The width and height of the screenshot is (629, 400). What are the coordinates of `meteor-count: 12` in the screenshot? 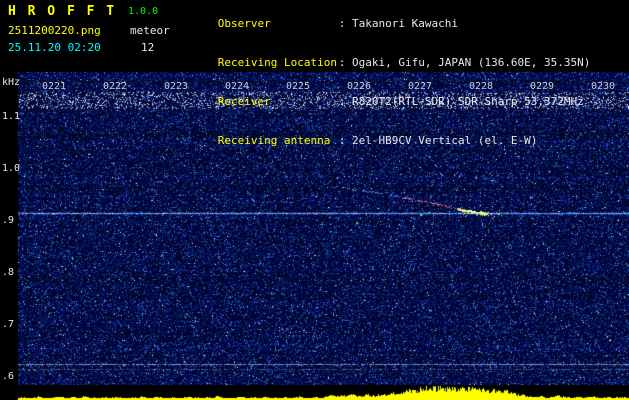 It's located at (148, 47).